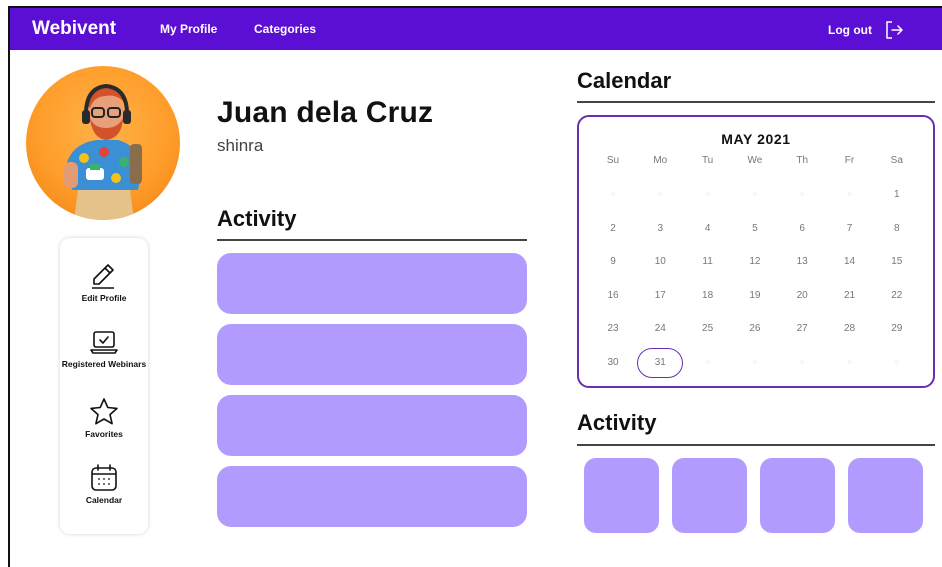  What do you see at coordinates (850, 30) in the screenshot?
I see `logout-label: Log out` at bounding box center [850, 30].